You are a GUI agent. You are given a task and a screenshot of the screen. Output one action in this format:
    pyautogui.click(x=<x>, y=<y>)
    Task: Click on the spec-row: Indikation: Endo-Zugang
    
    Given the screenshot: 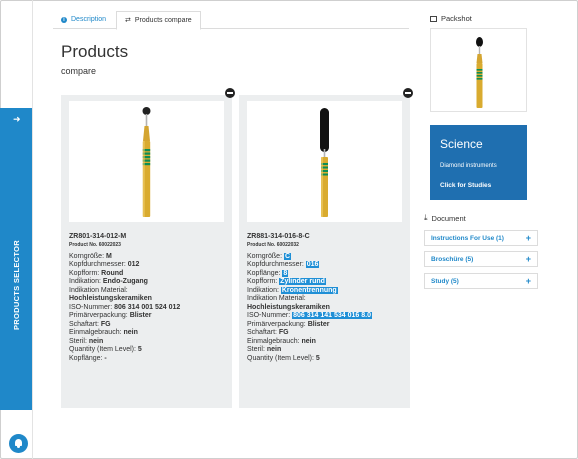 What is the action you would take?
    pyautogui.click(x=108, y=281)
    